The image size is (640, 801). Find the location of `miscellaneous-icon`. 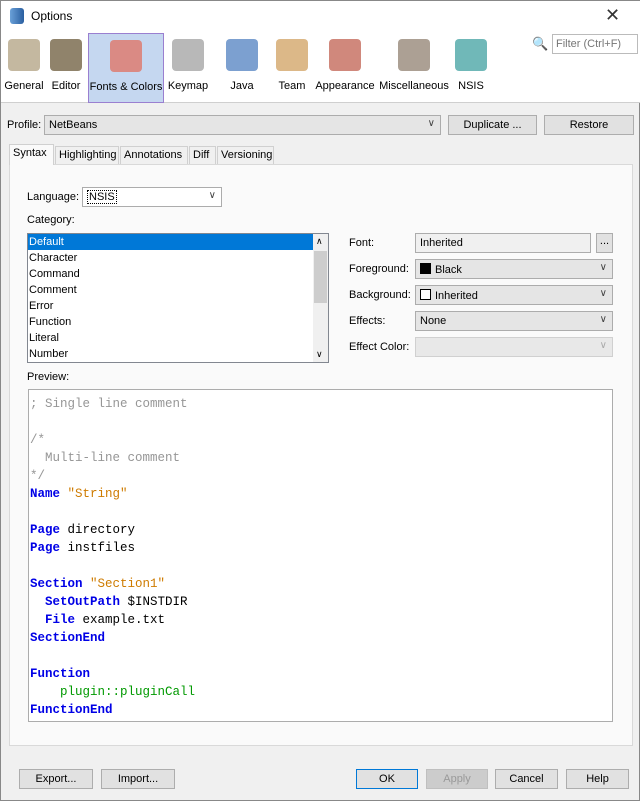

miscellaneous-icon is located at coordinates (414, 55).